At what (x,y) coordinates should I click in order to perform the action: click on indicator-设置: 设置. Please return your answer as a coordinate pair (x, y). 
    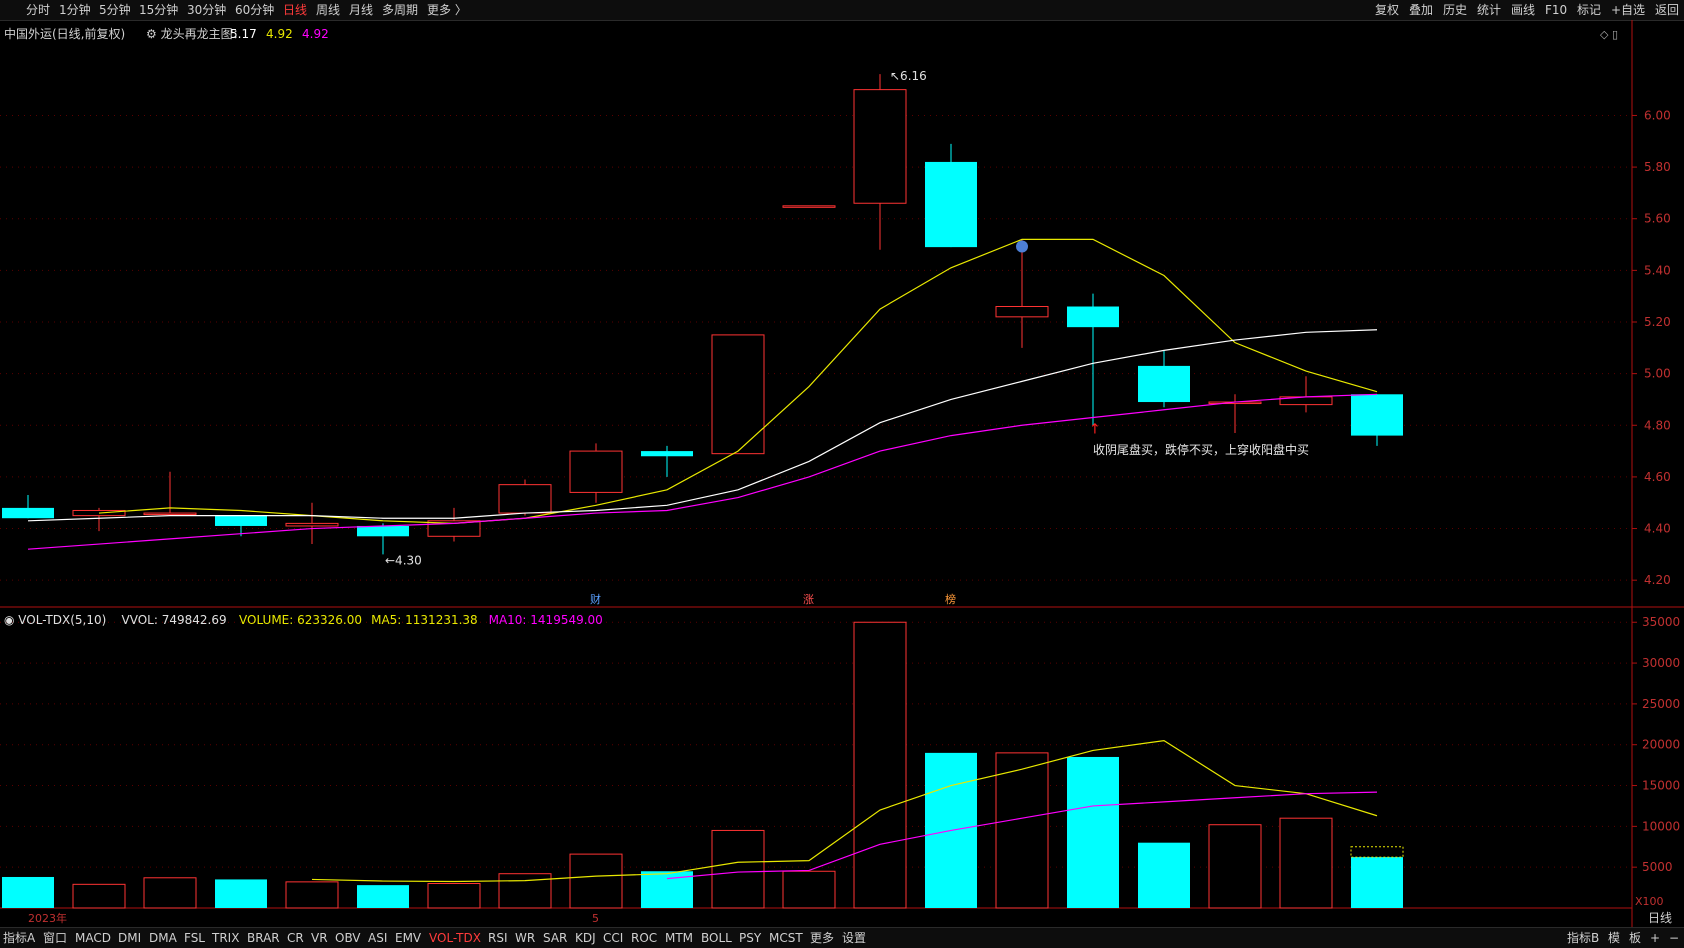
    Looking at the image, I should click on (854, 938).